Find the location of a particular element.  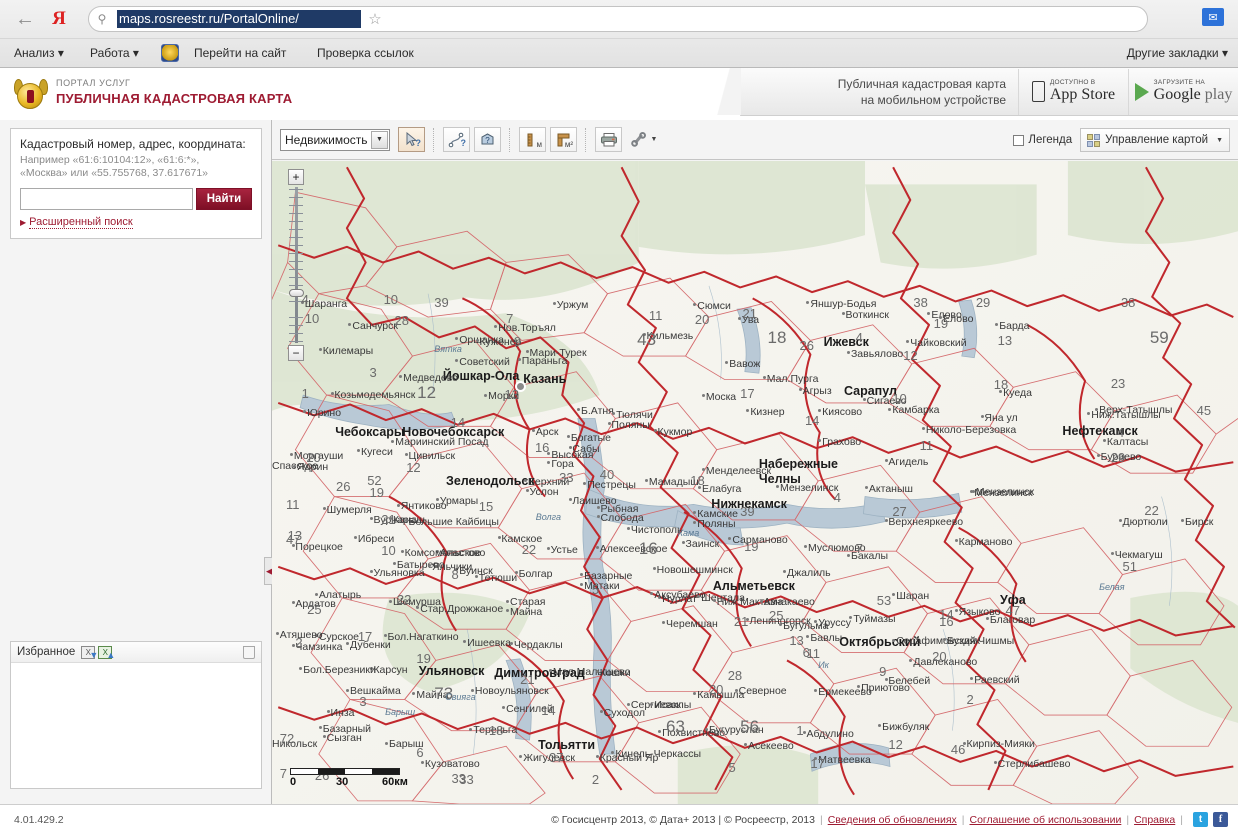

bookmark-site-favicon is located at coordinates (170, 53).